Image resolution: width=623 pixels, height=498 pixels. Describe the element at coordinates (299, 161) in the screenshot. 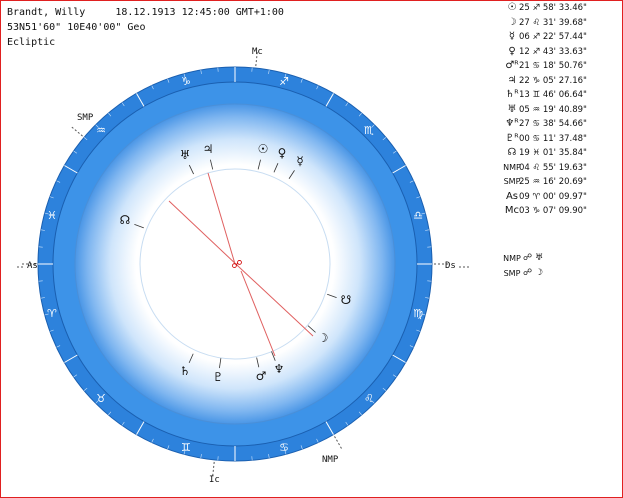

I see `mercury-icon: ☿` at that location.